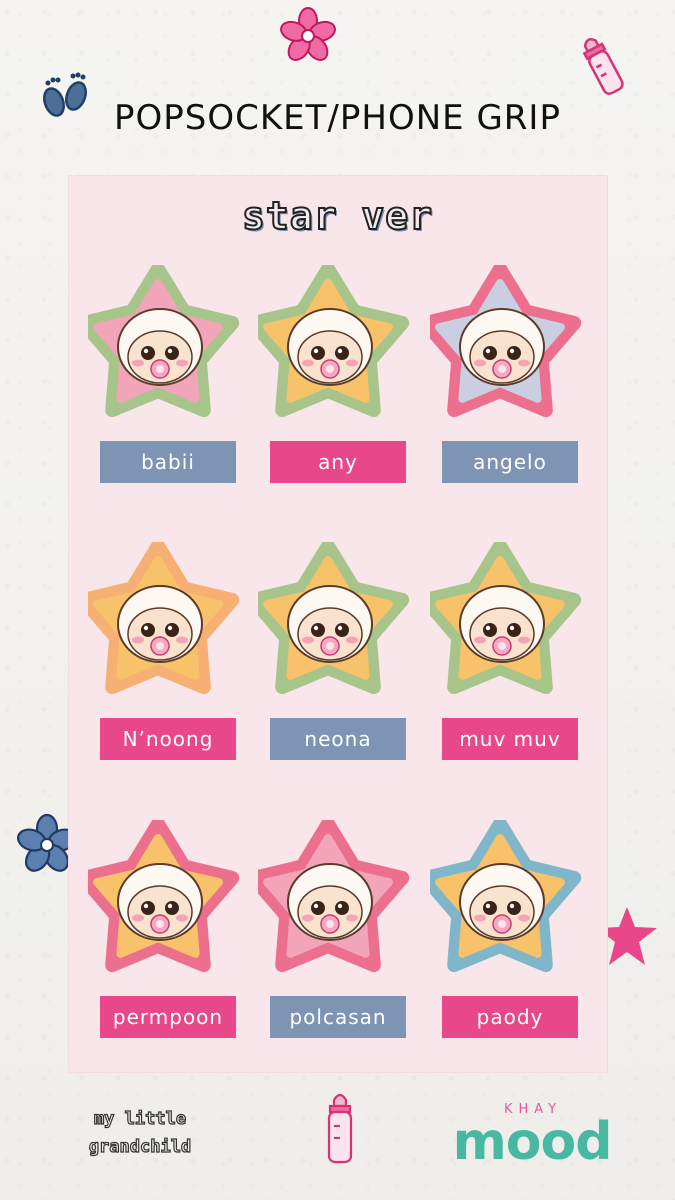  What do you see at coordinates (168, 1017) in the screenshot?
I see `product-name-label: permpoon` at bounding box center [168, 1017].